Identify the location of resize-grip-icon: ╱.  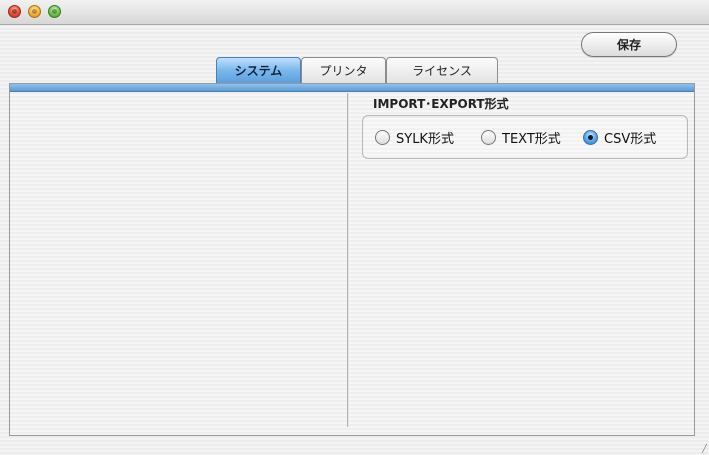
(703, 449).